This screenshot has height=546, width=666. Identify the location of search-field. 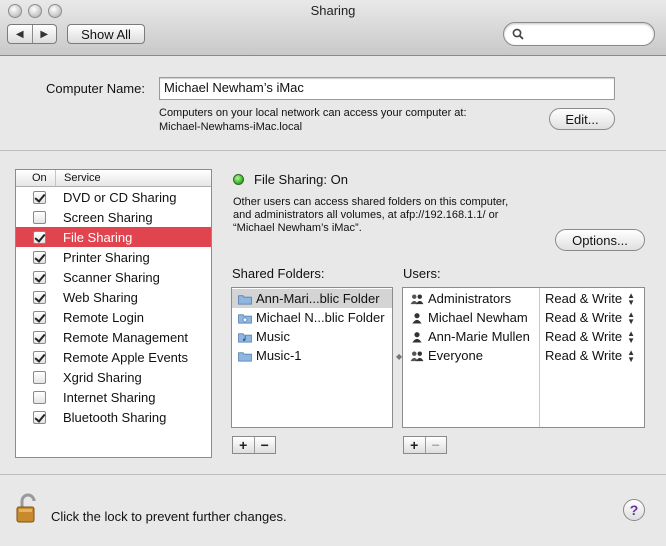
(579, 34).